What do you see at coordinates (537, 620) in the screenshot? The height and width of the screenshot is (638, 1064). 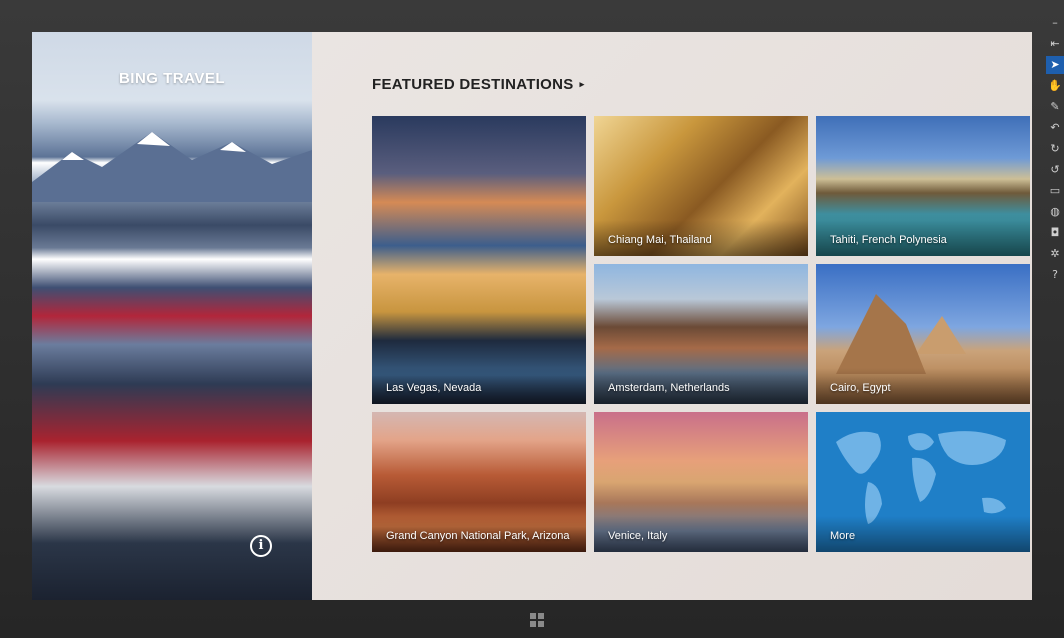 I see `windows-logo-icon` at bounding box center [537, 620].